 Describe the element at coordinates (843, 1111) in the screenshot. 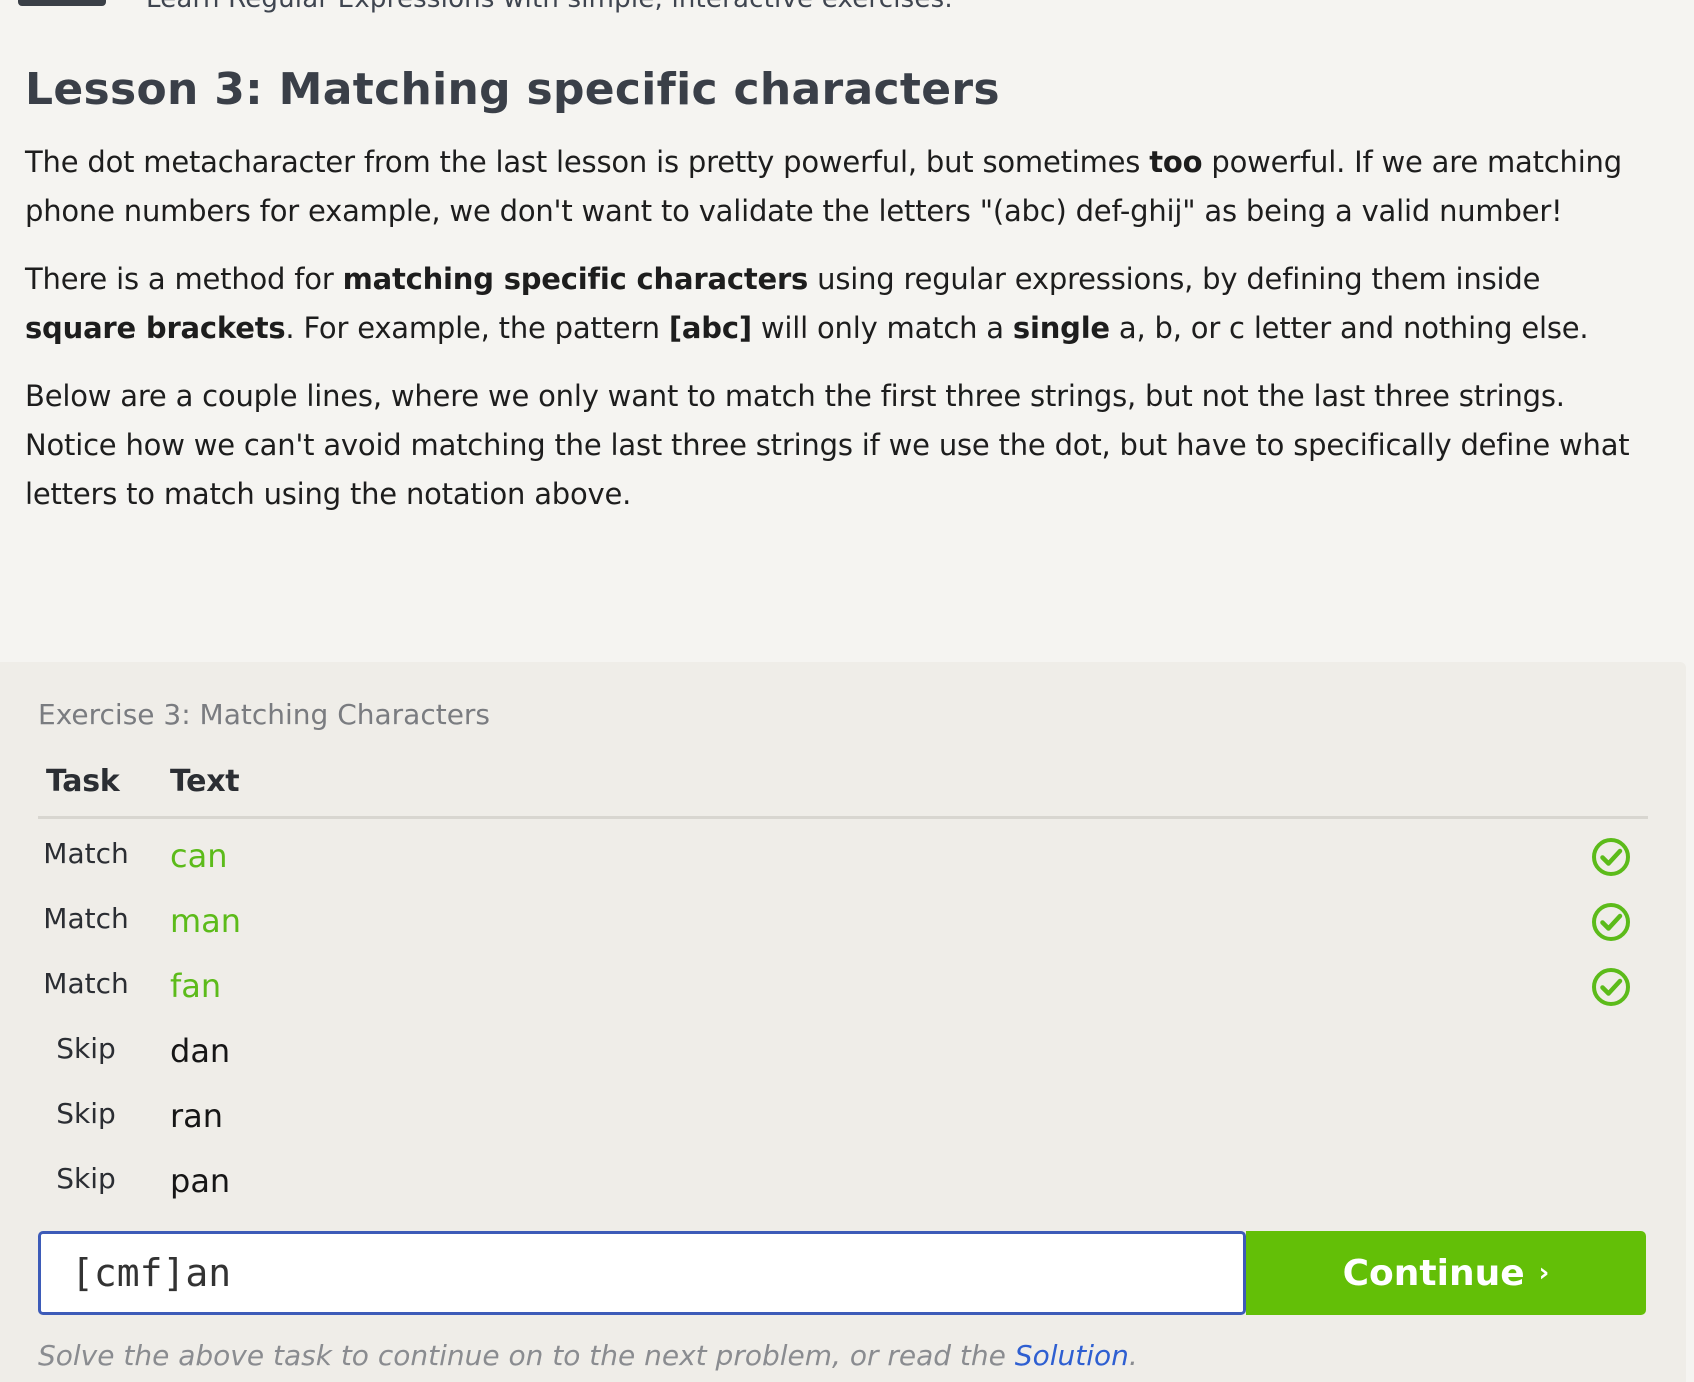

I see `table-row: Skip ran` at that location.